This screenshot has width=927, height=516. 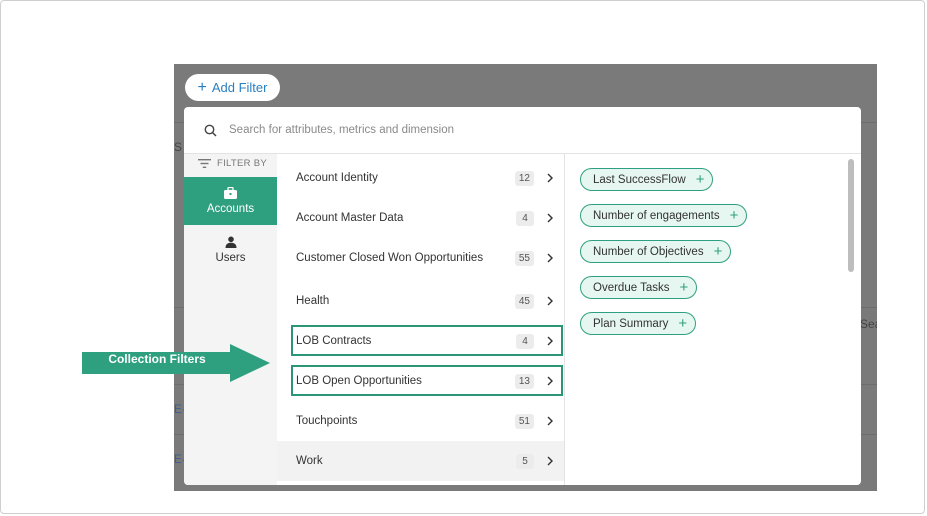 I want to click on add-filter-button: + Add Filter, so click(x=232, y=87).